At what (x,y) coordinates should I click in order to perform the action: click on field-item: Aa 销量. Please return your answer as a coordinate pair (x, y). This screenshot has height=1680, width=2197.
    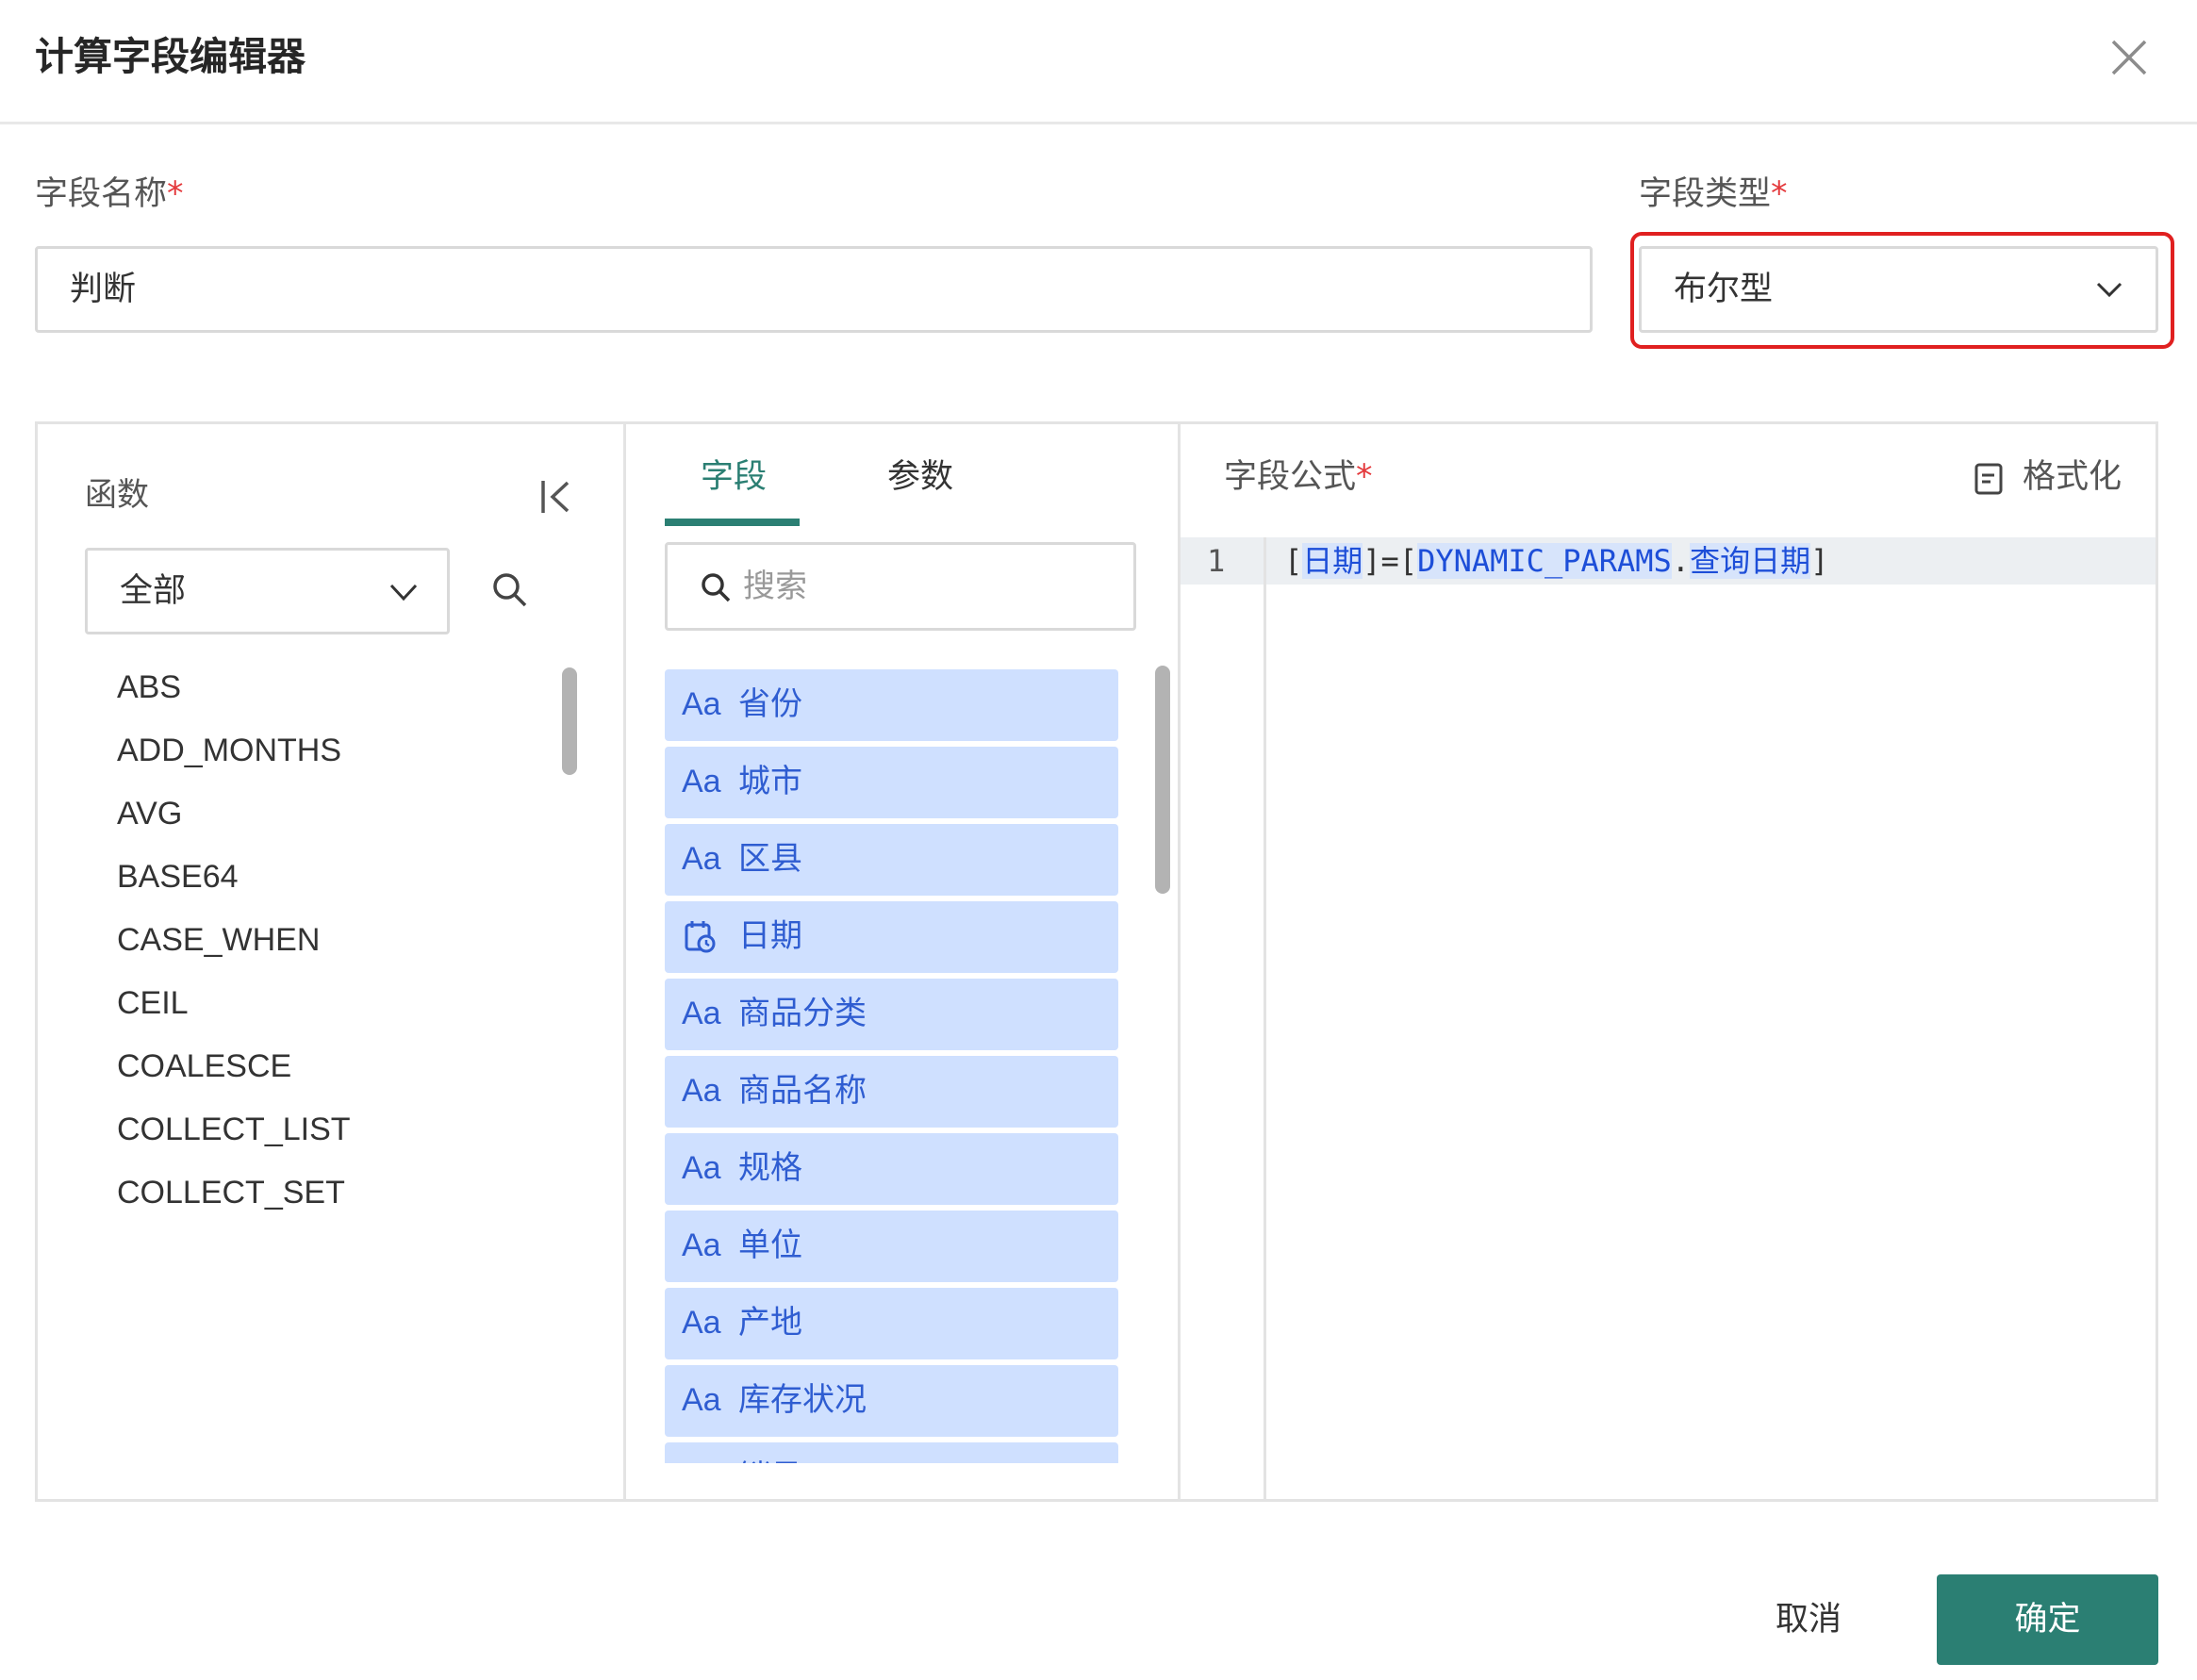
    Looking at the image, I should click on (892, 1452).